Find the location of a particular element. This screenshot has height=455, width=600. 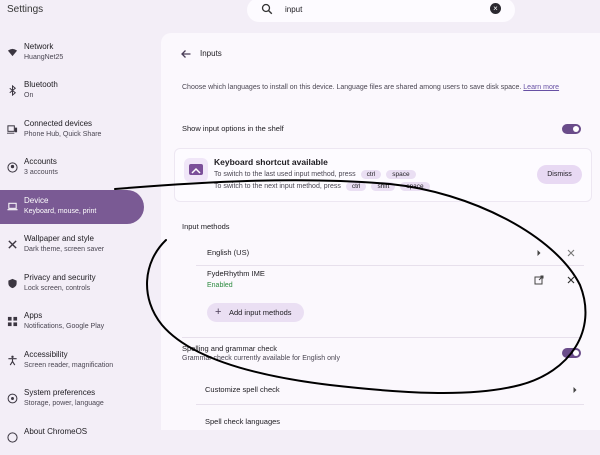

spell-check-title: Spelling and grammar check is located at coordinates (230, 348).